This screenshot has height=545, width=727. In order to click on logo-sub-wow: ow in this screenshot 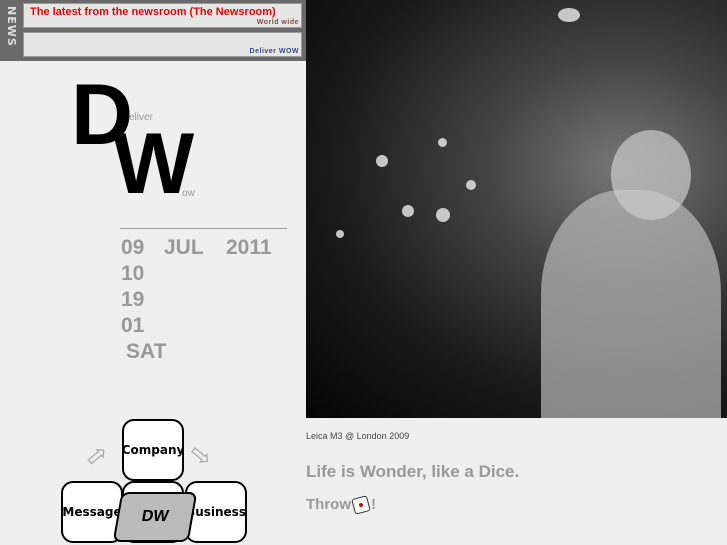, I will do `click(188, 193)`.